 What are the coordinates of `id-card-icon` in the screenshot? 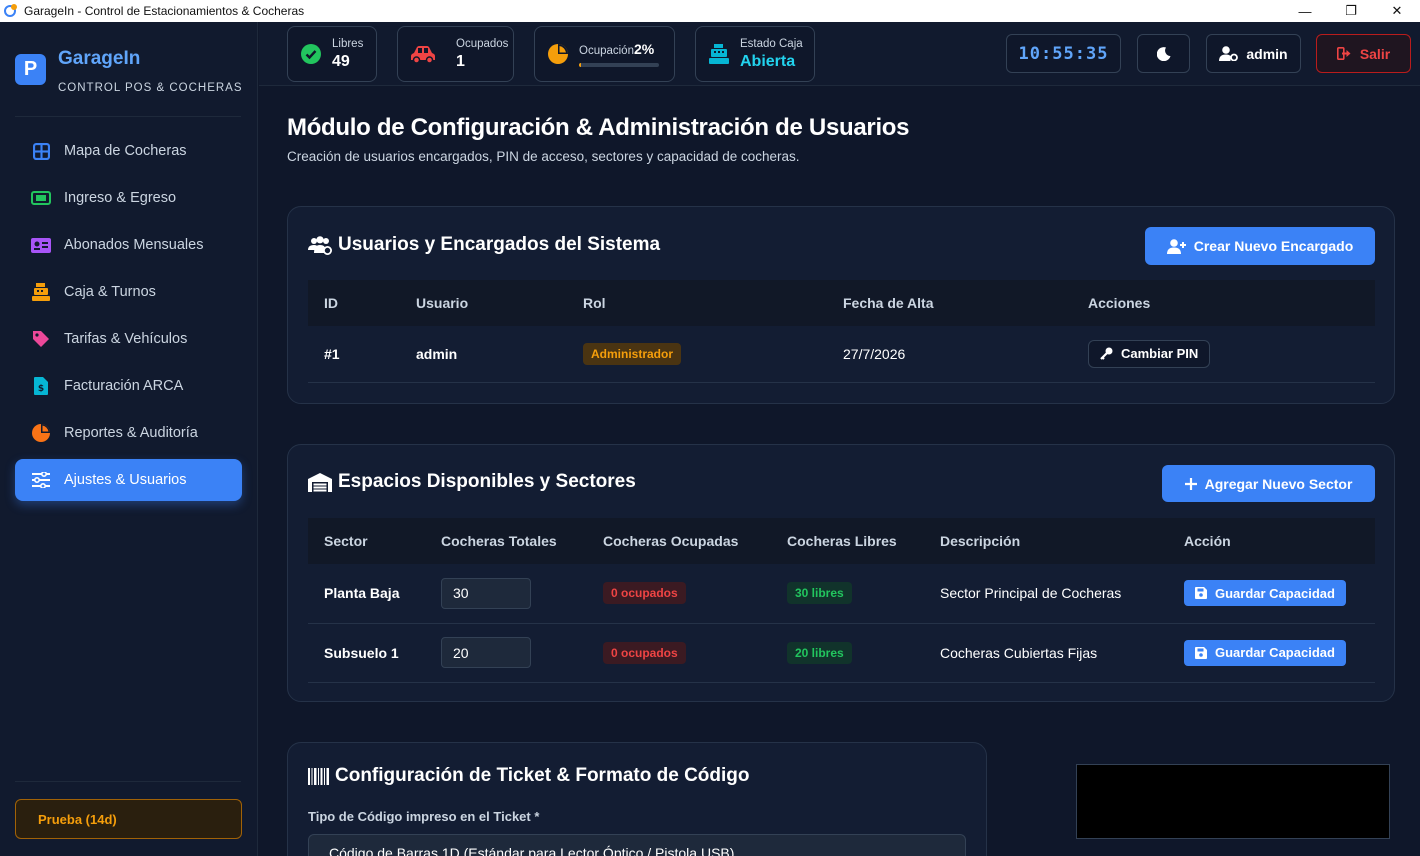 It's located at (41, 245).